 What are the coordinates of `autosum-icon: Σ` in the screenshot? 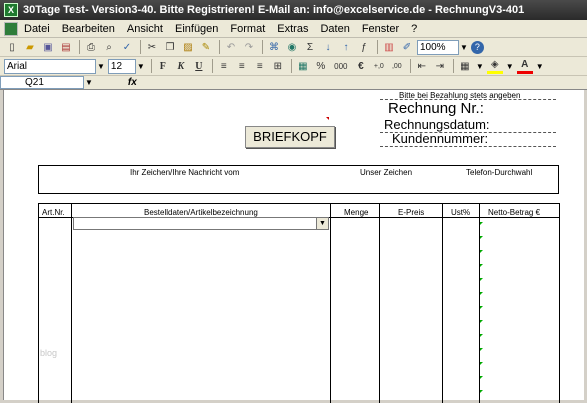 It's located at (310, 47).